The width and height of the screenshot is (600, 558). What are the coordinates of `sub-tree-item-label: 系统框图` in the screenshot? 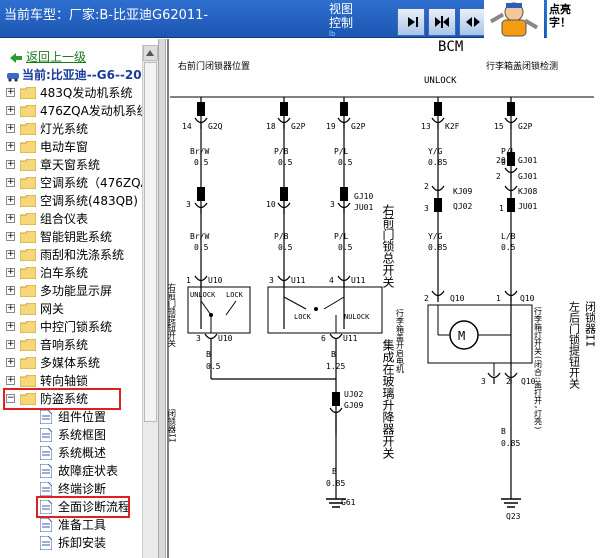 It's located at (82, 435).